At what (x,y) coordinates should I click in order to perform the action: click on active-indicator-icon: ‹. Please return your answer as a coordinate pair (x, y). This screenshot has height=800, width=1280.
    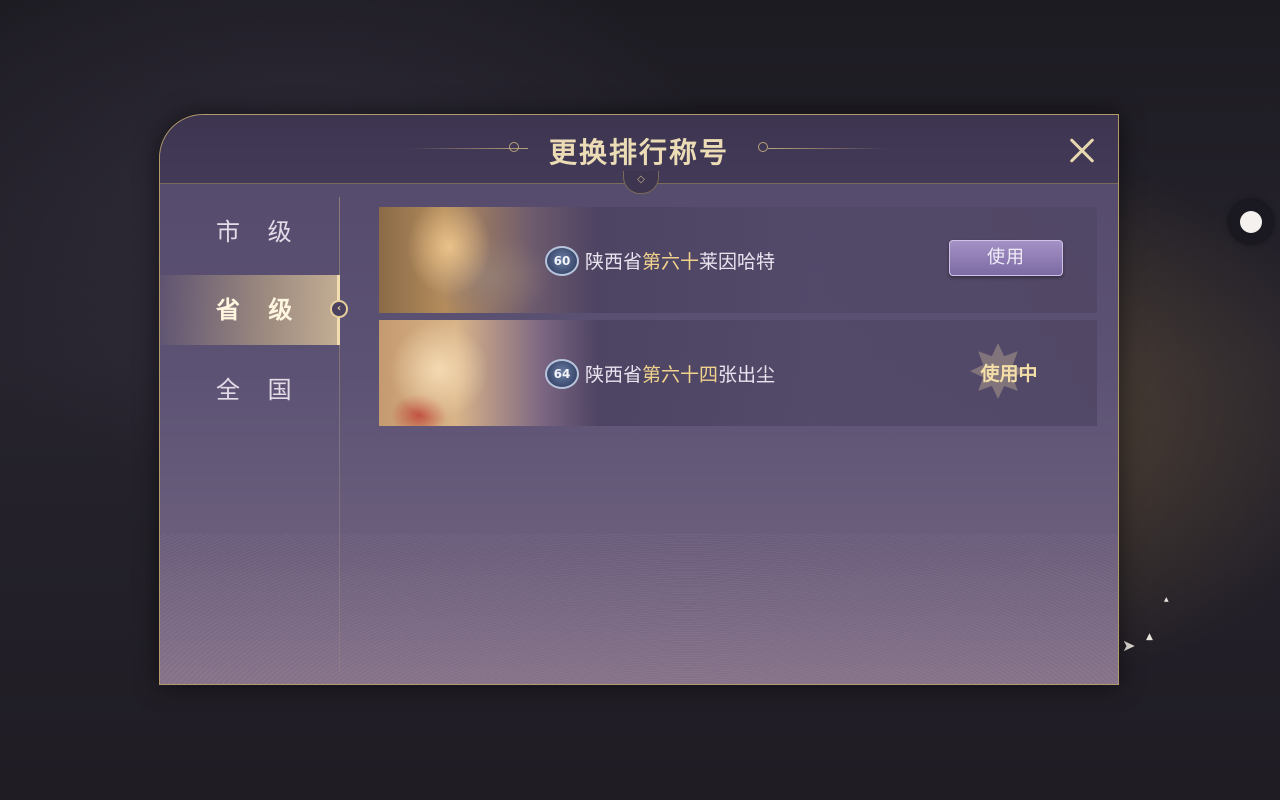
    Looking at the image, I should click on (339, 309).